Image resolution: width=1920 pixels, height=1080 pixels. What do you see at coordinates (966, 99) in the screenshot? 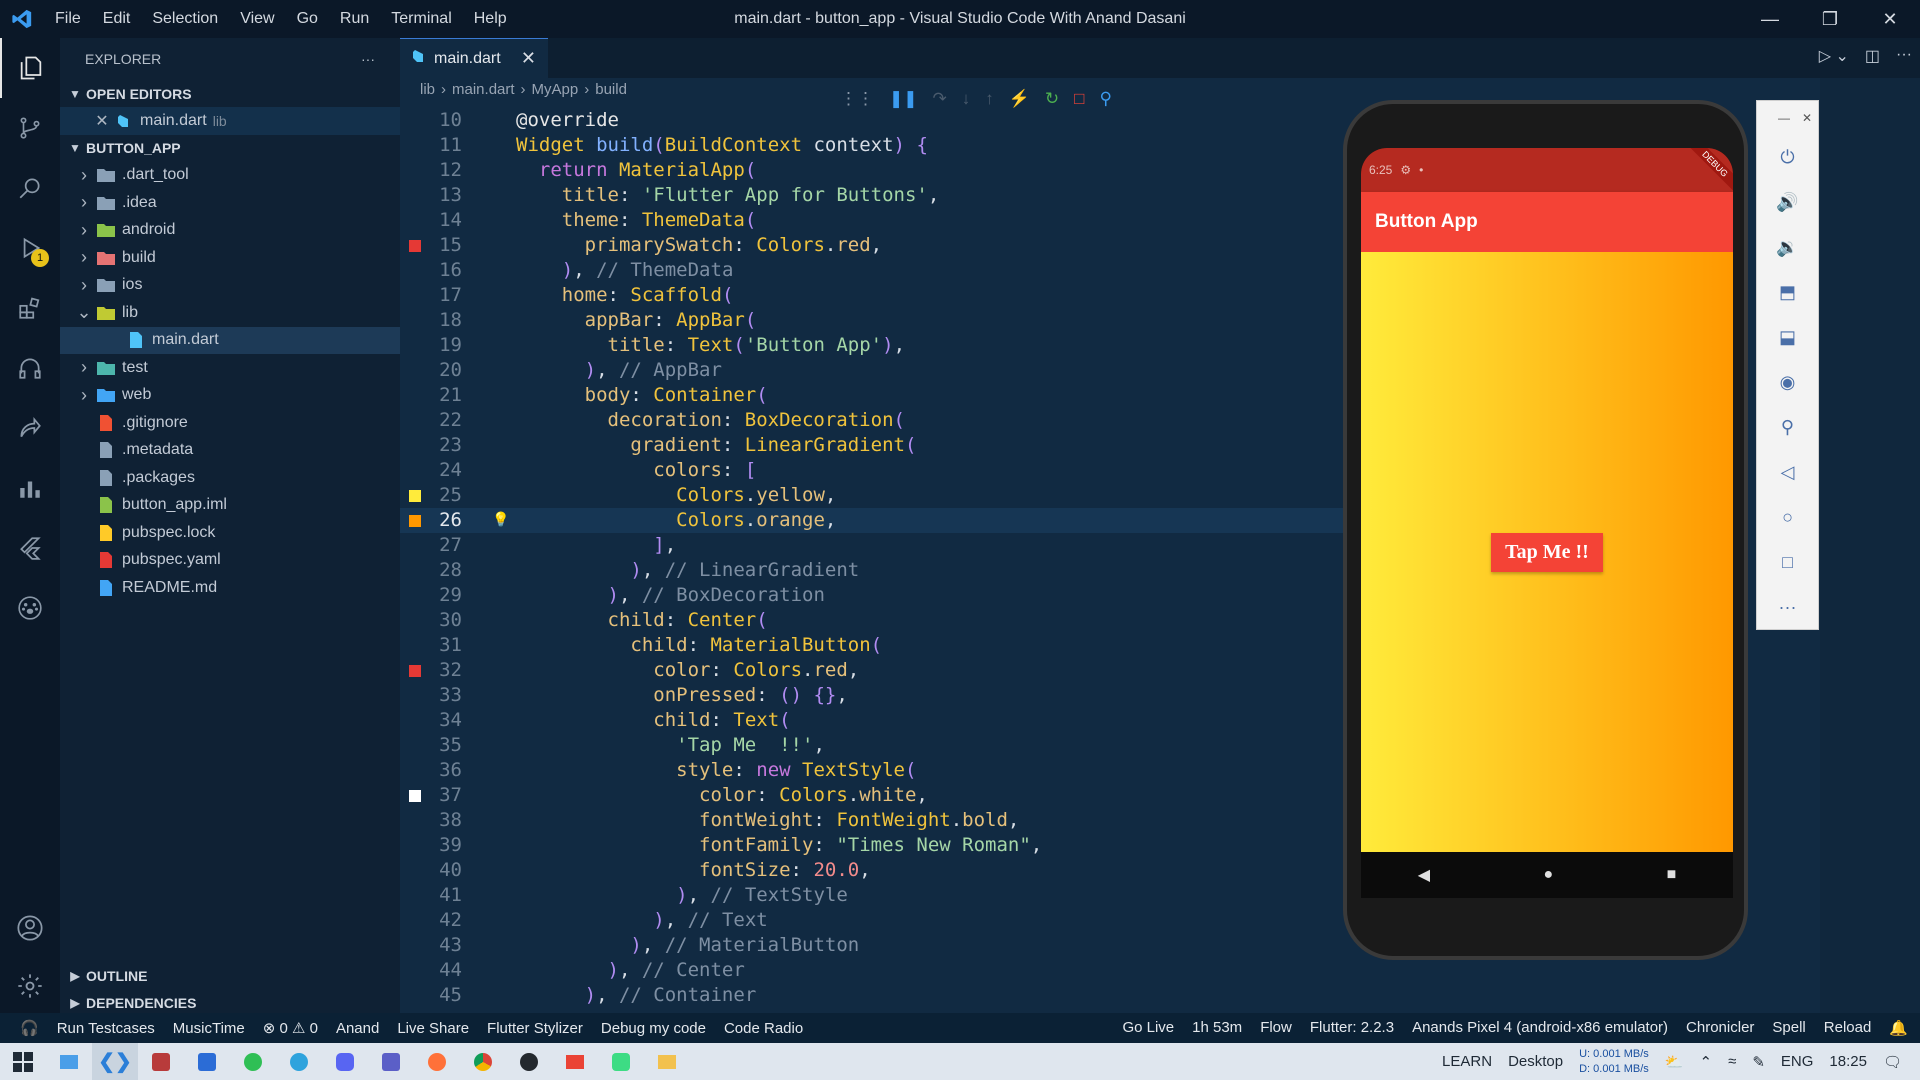
I see `step-into-icon: ↓` at bounding box center [966, 99].